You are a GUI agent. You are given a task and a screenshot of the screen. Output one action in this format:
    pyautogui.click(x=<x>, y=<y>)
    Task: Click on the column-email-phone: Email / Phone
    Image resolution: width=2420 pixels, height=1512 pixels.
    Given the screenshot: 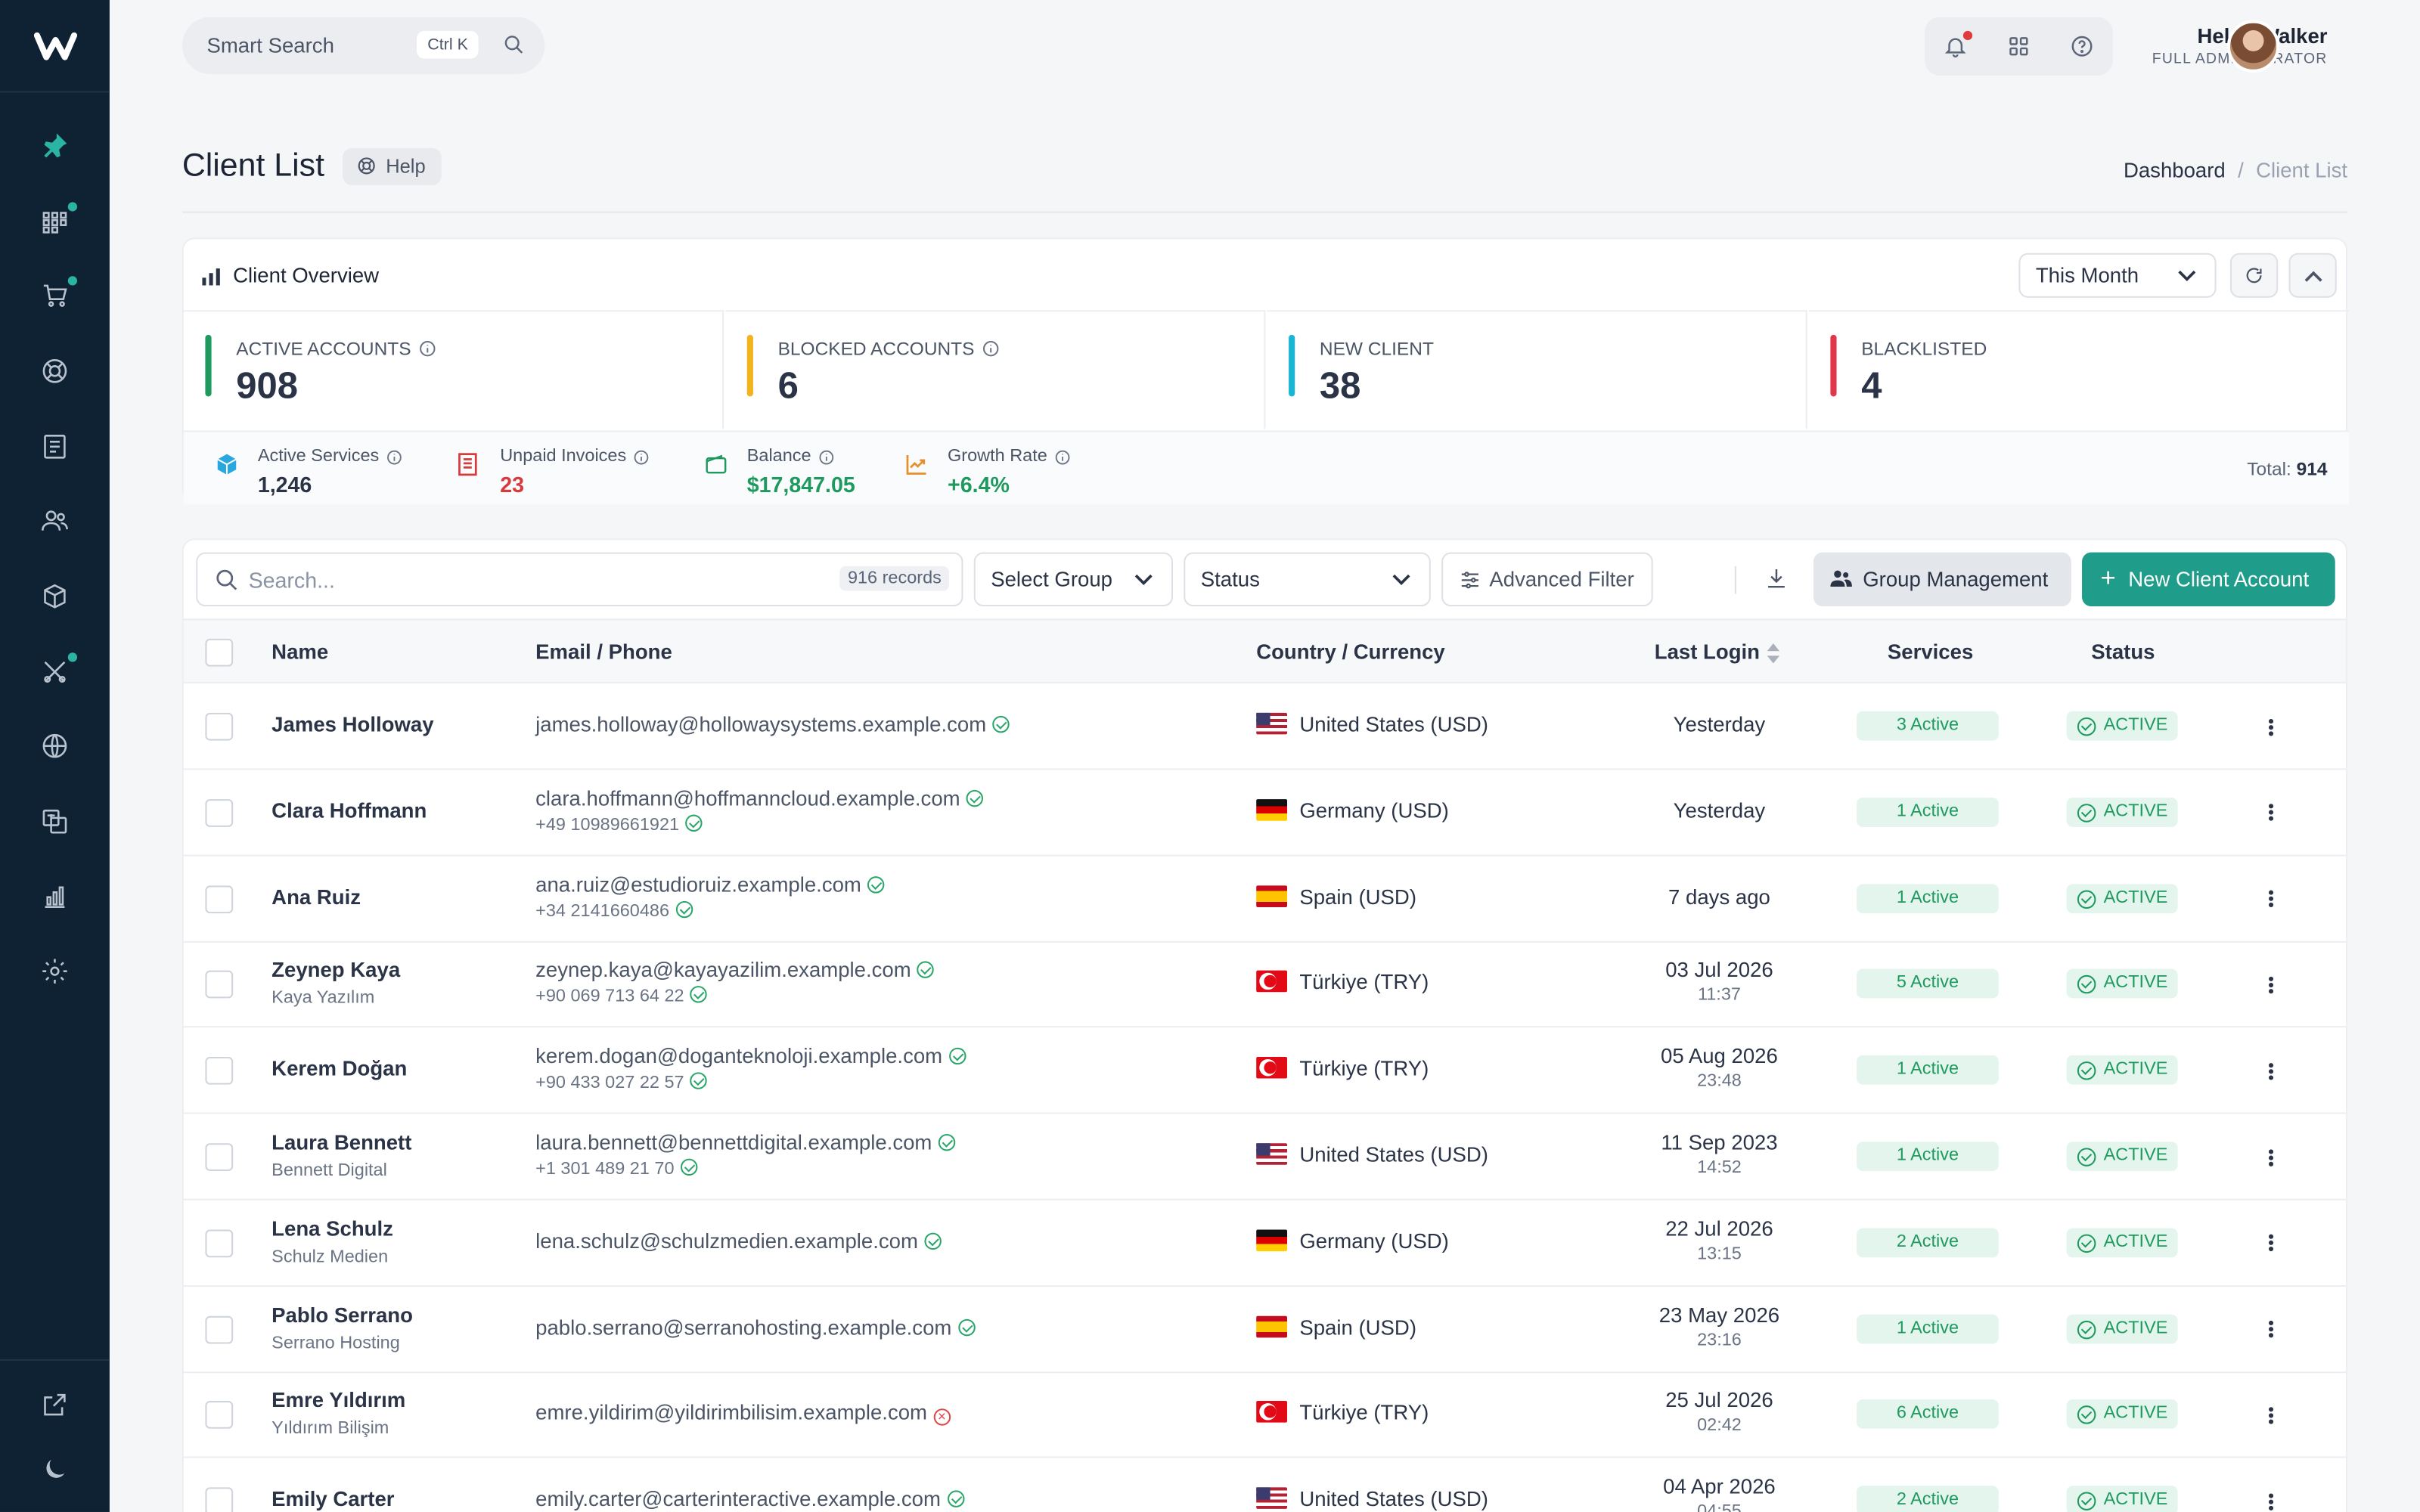 What is the action you would take?
    pyautogui.click(x=603, y=652)
    